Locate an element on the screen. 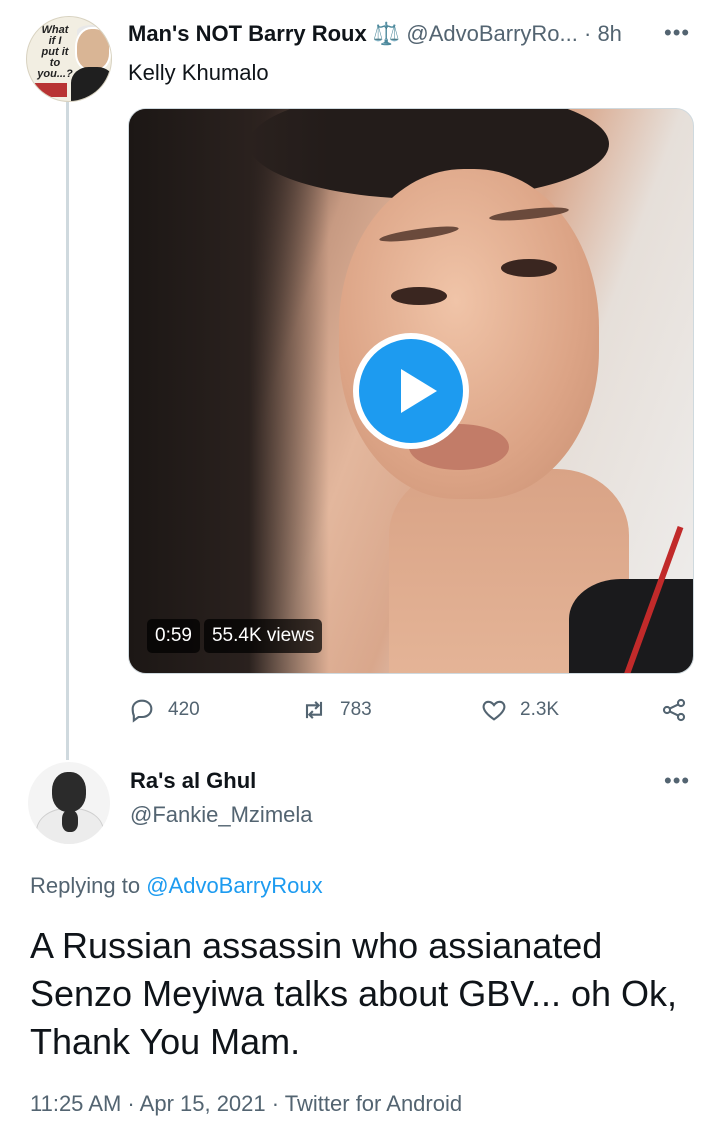 Image resolution: width=720 pixels, height=1136 pixels. replying-to: Replying to @AdvoBarryRoux is located at coordinates (176, 886).